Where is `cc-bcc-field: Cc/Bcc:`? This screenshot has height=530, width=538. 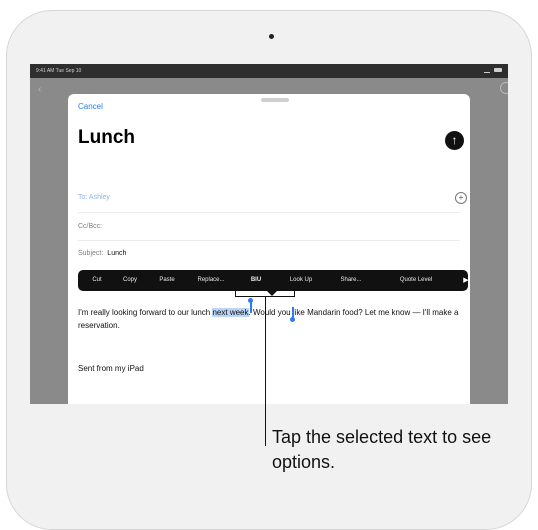
cc-bcc-field: Cc/Bcc: is located at coordinates (90, 226).